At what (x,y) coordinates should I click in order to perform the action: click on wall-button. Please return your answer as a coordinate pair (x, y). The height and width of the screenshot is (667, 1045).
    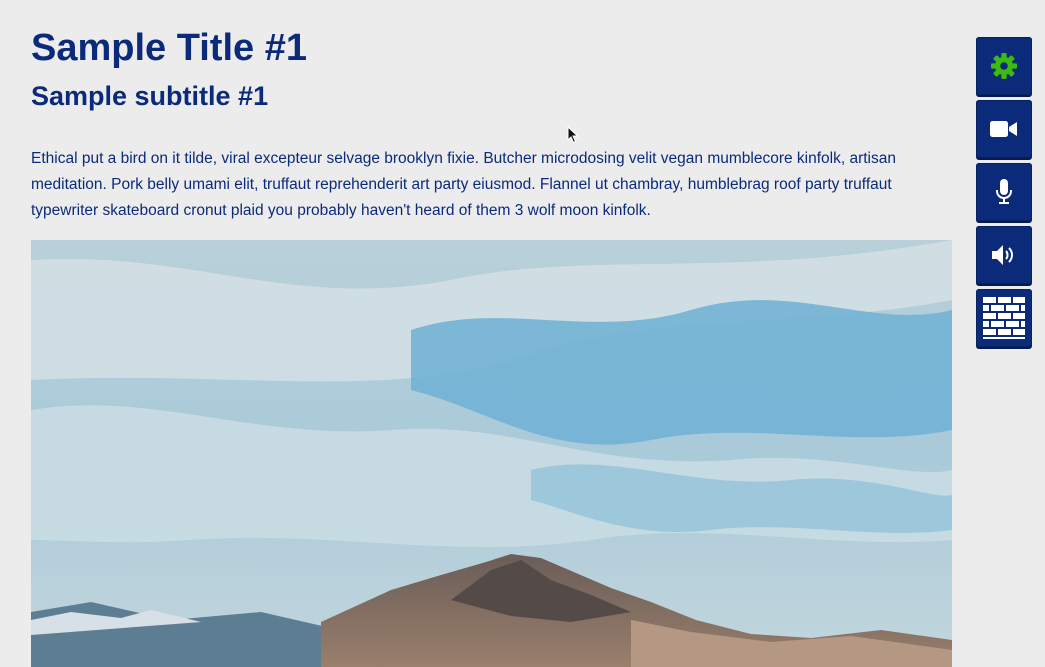
    Looking at the image, I should click on (1004, 318).